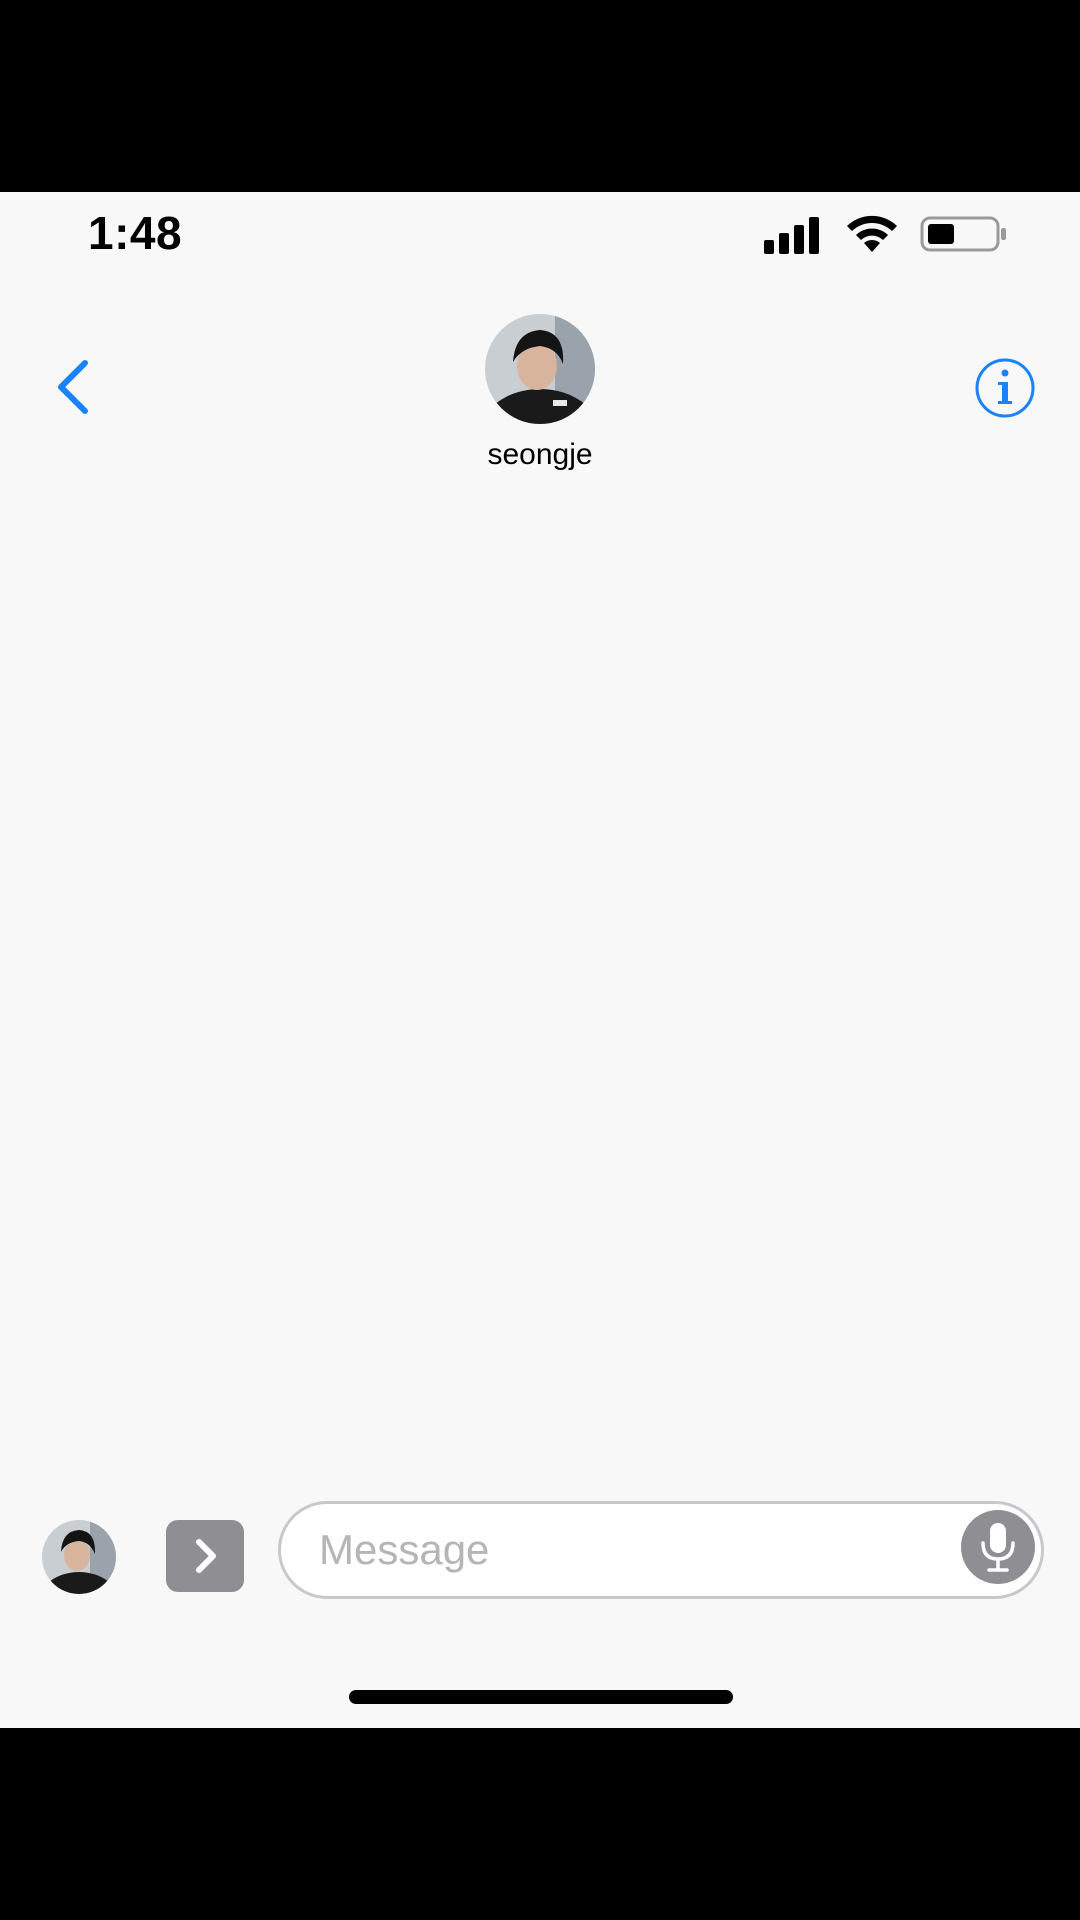 This screenshot has width=1080, height=1920. I want to click on status-time: 1:48, so click(135, 233).